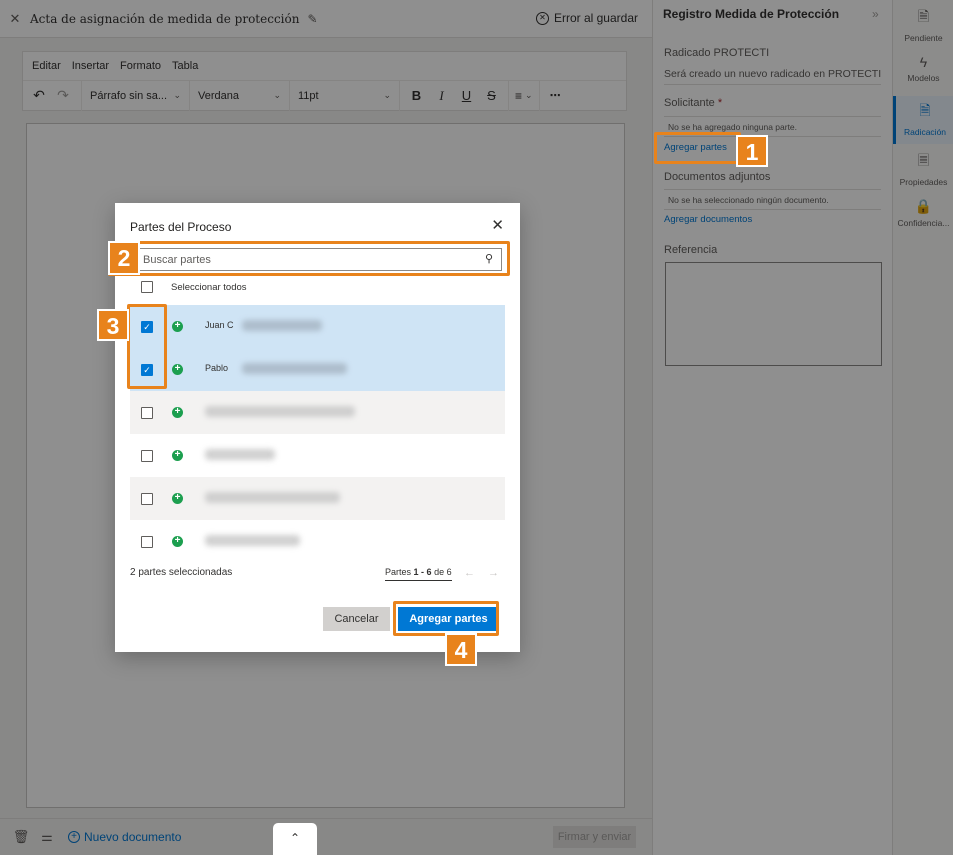  I want to click on party-list: ✓ + Juan C ✓ + Pablo + + + +, so click(317, 434).